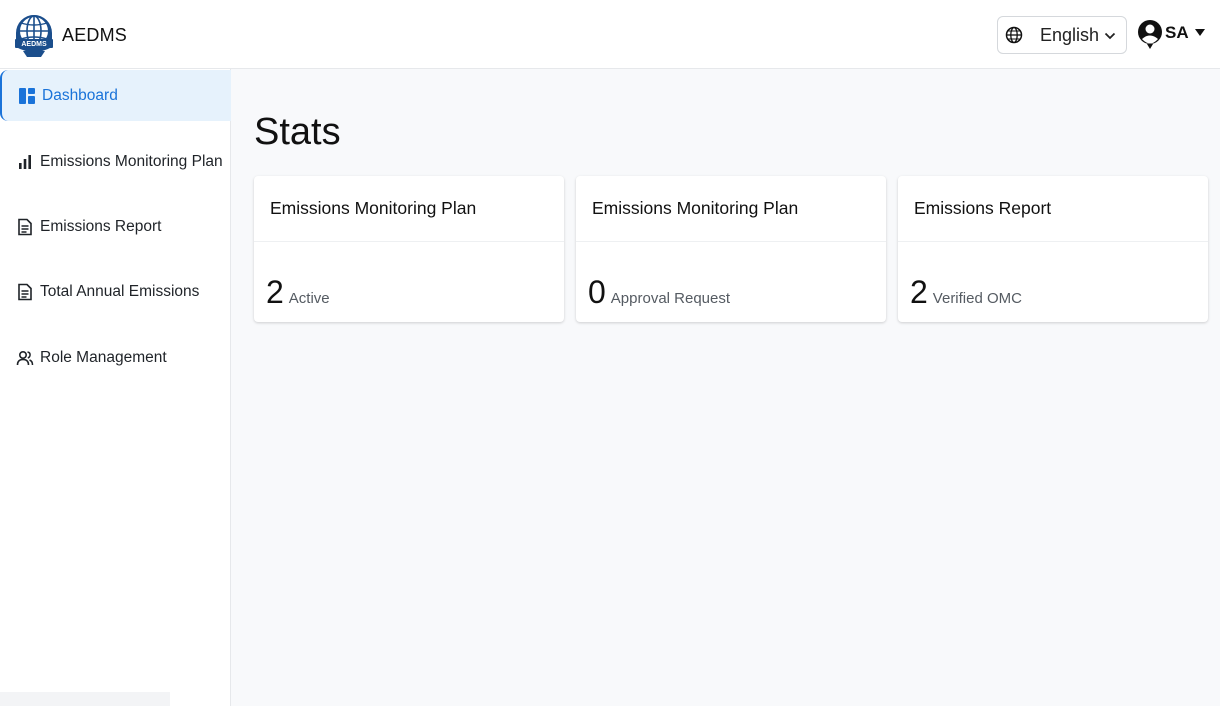 This screenshot has width=1220, height=706. I want to click on sidebar-item-role-management: Role Management, so click(115, 357).